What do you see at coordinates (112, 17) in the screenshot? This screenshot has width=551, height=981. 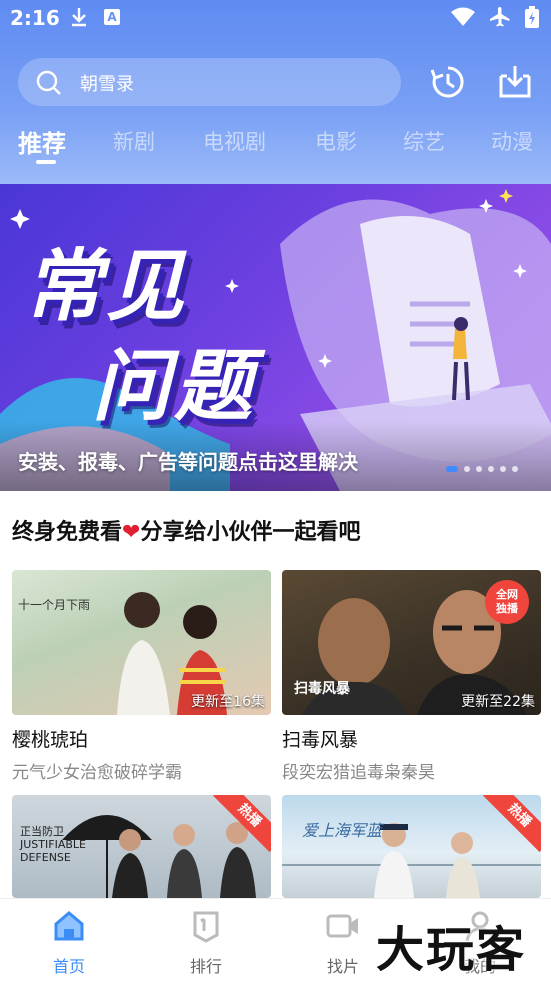 I see `a-icon: A` at bounding box center [112, 17].